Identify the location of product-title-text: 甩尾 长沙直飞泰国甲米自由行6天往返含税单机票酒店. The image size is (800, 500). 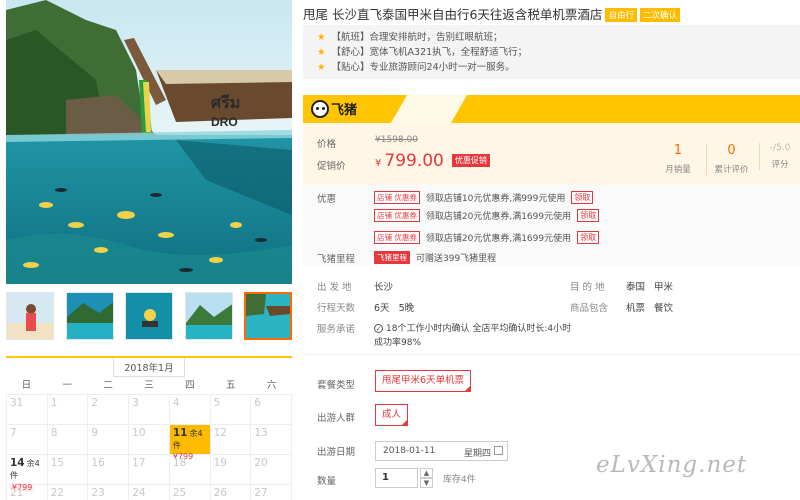
(453, 14).